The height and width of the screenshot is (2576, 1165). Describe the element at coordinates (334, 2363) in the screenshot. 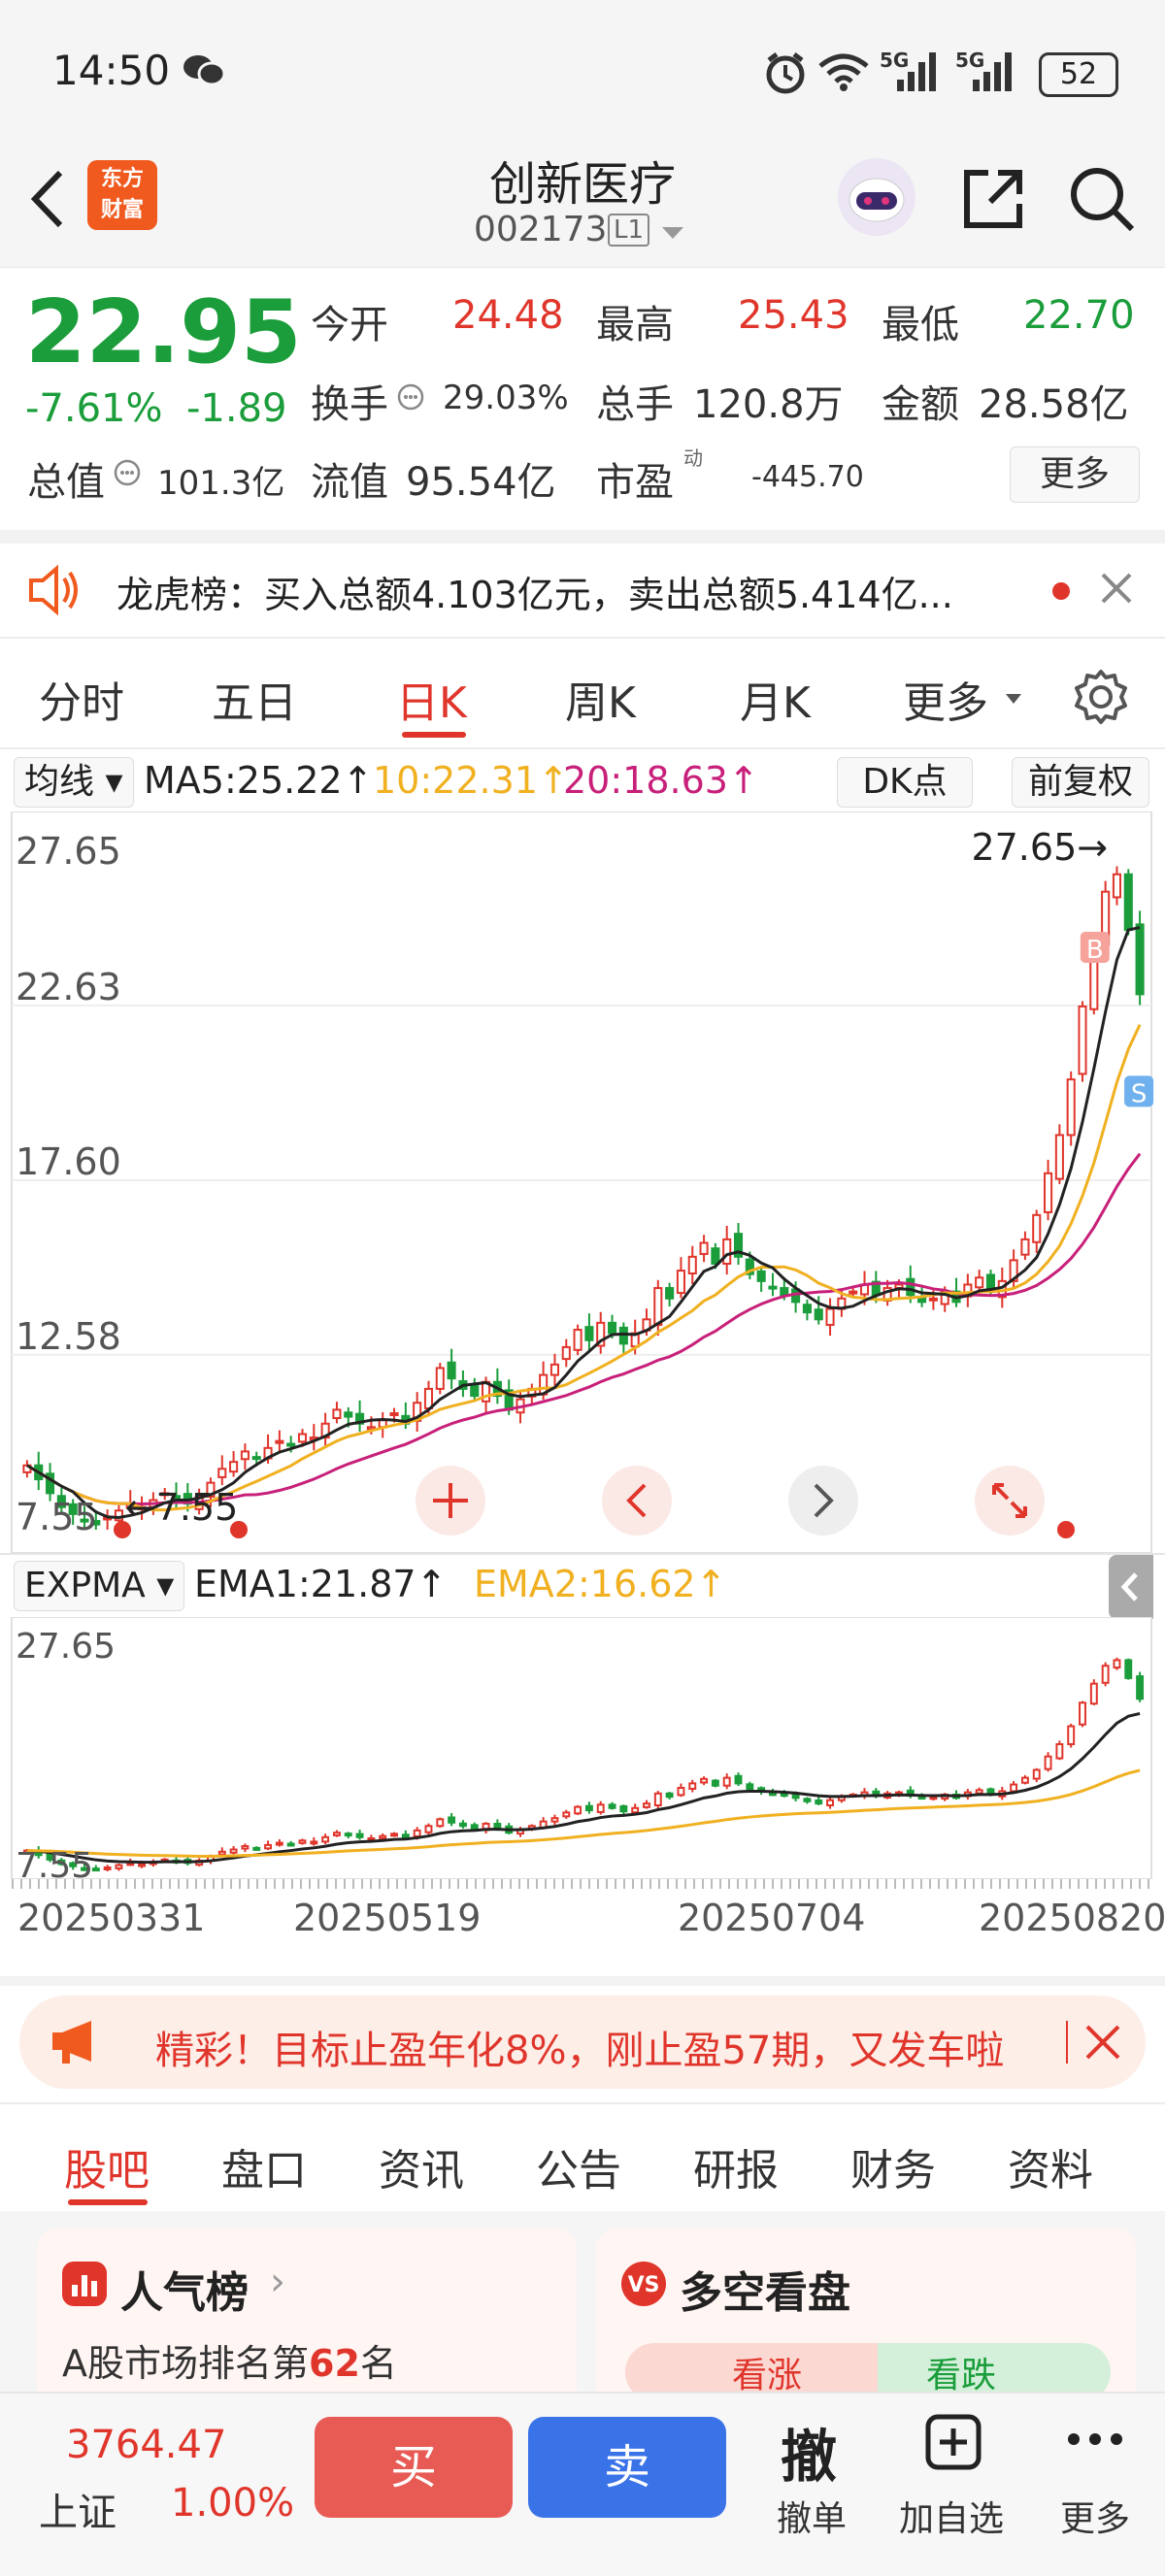

I see `rank-value: 62` at that location.